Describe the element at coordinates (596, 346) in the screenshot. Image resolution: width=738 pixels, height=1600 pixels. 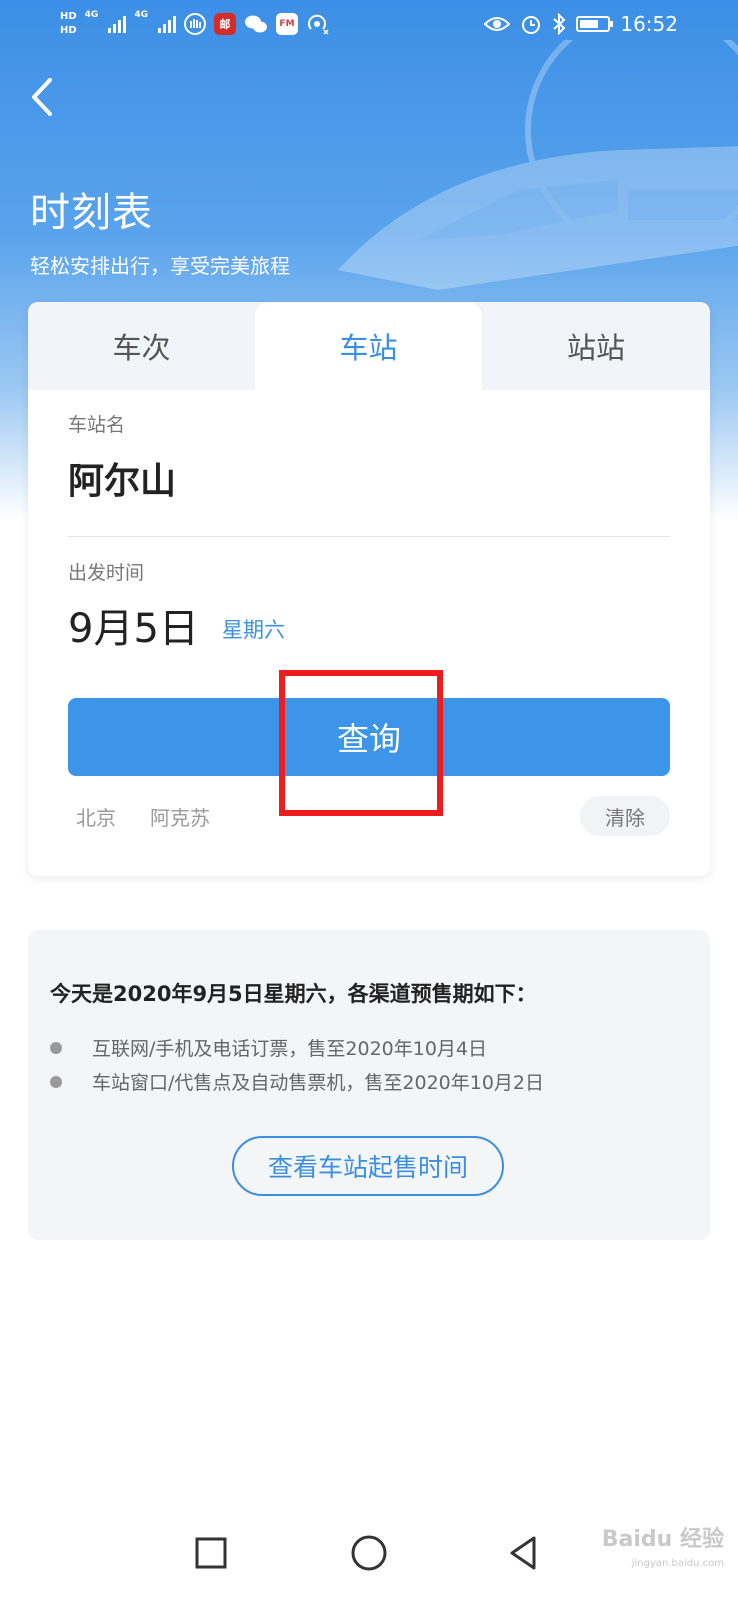
I see `tab-station-to-station: 站站` at that location.